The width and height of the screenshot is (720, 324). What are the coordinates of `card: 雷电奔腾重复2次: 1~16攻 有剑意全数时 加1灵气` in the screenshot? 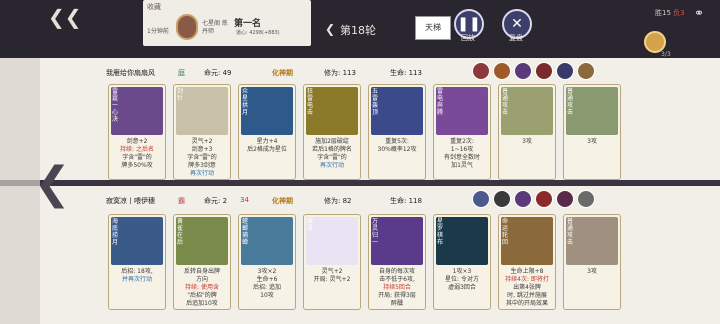 It's located at (462, 132).